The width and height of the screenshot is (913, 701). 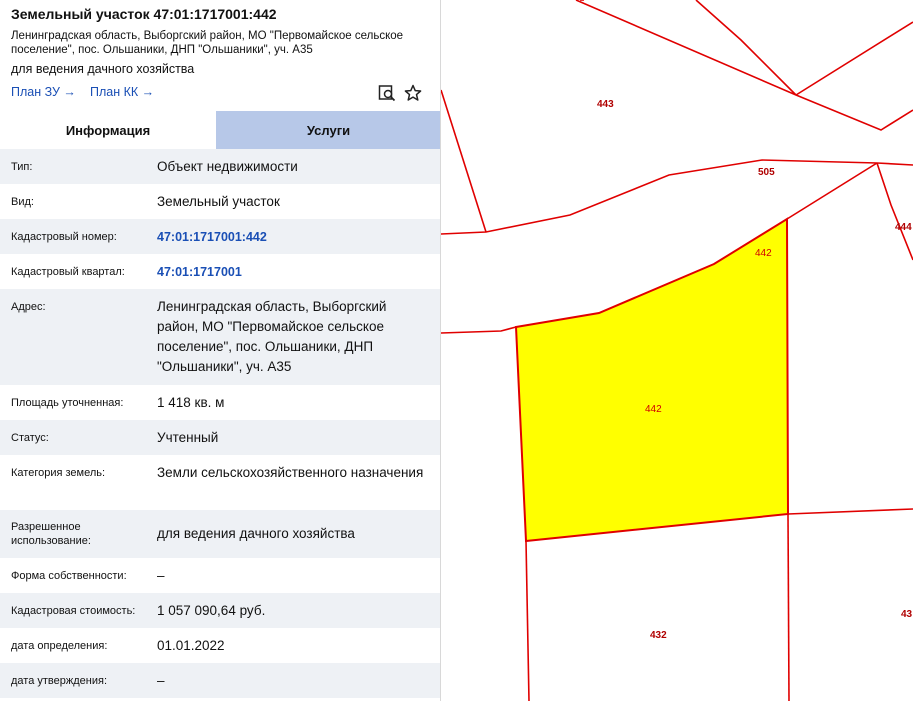 I want to click on star-icon, so click(x=413, y=93).